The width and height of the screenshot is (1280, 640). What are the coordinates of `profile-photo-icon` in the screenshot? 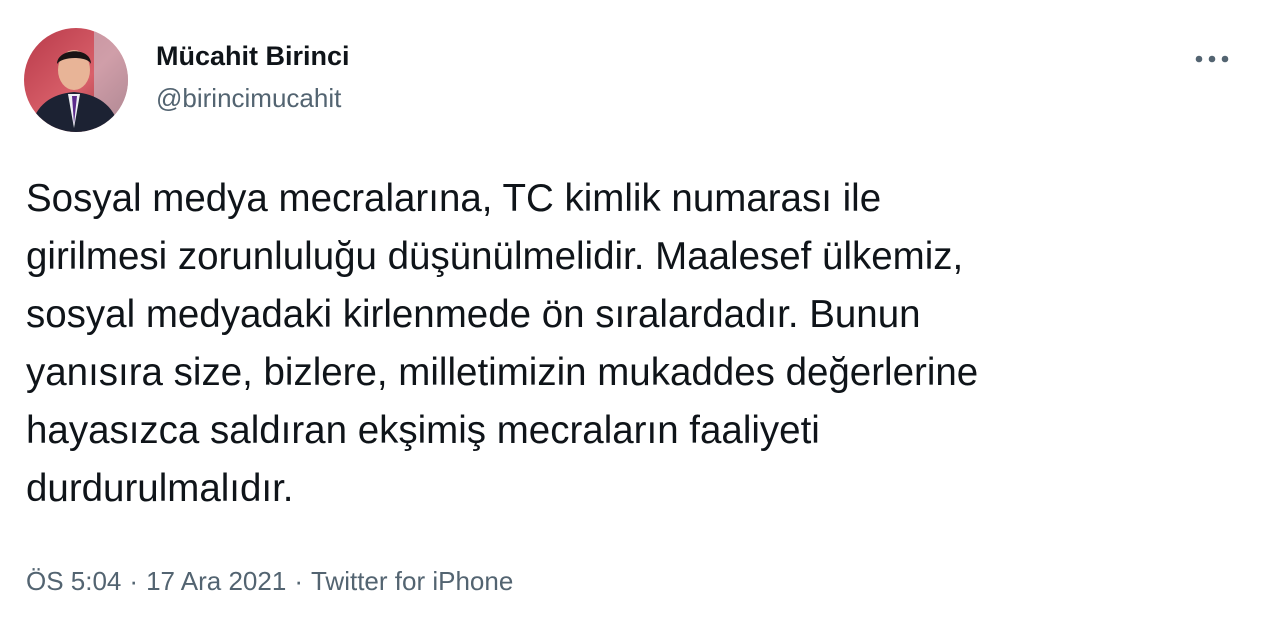 It's located at (76, 80).